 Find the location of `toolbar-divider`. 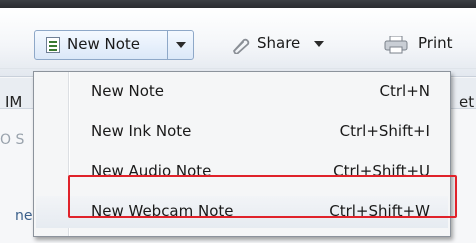

toolbar-divider is located at coordinates (238, 68).